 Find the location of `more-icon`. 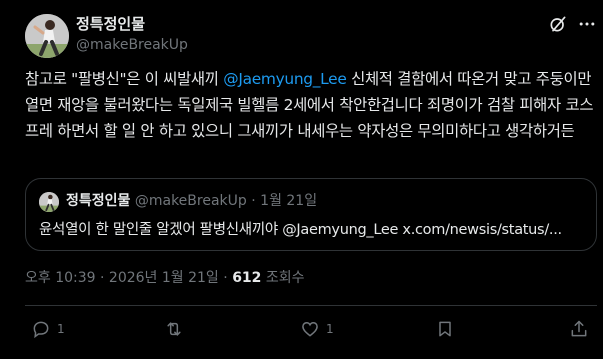

more-icon is located at coordinates (587, 24).